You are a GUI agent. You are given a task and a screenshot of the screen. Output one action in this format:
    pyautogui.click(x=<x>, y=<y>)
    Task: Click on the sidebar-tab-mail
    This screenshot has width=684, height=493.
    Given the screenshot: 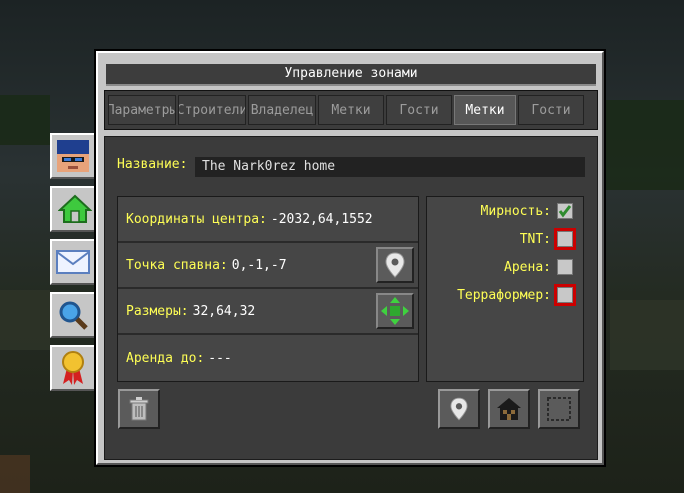 What is the action you would take?
    pyautogui.click(x=73, y=262)
    